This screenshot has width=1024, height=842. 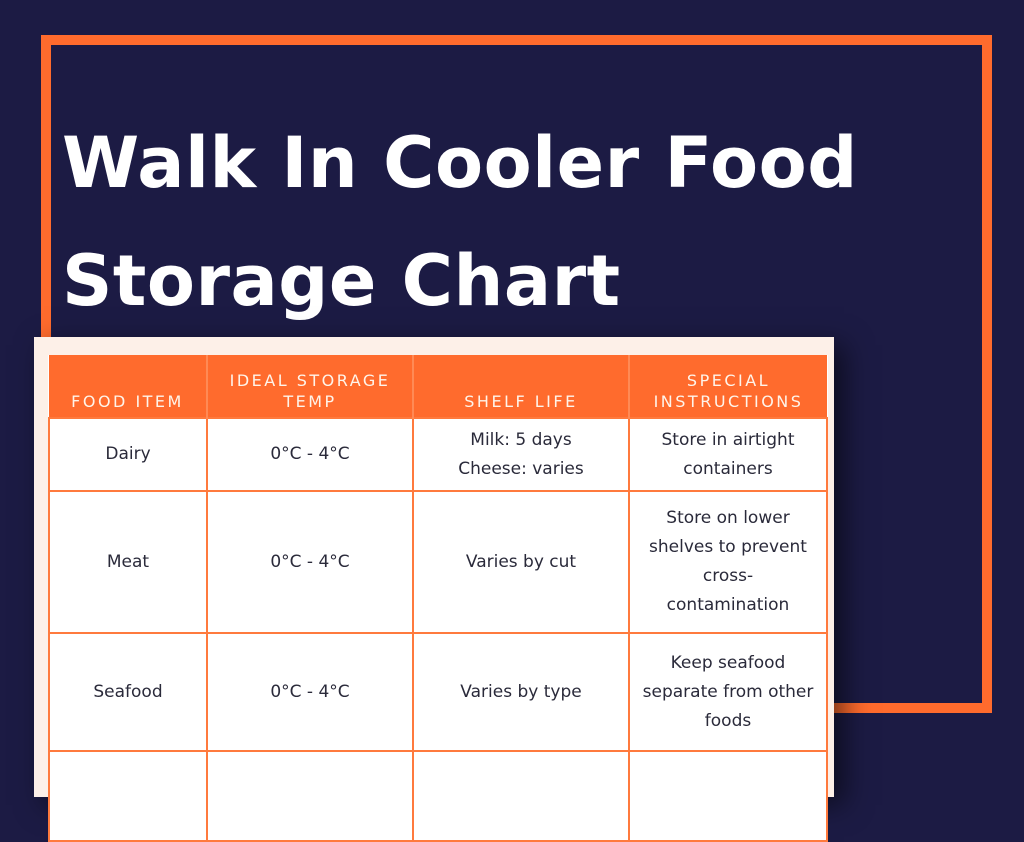 I want to click on cell-food-item, so click(x=128, y=796).